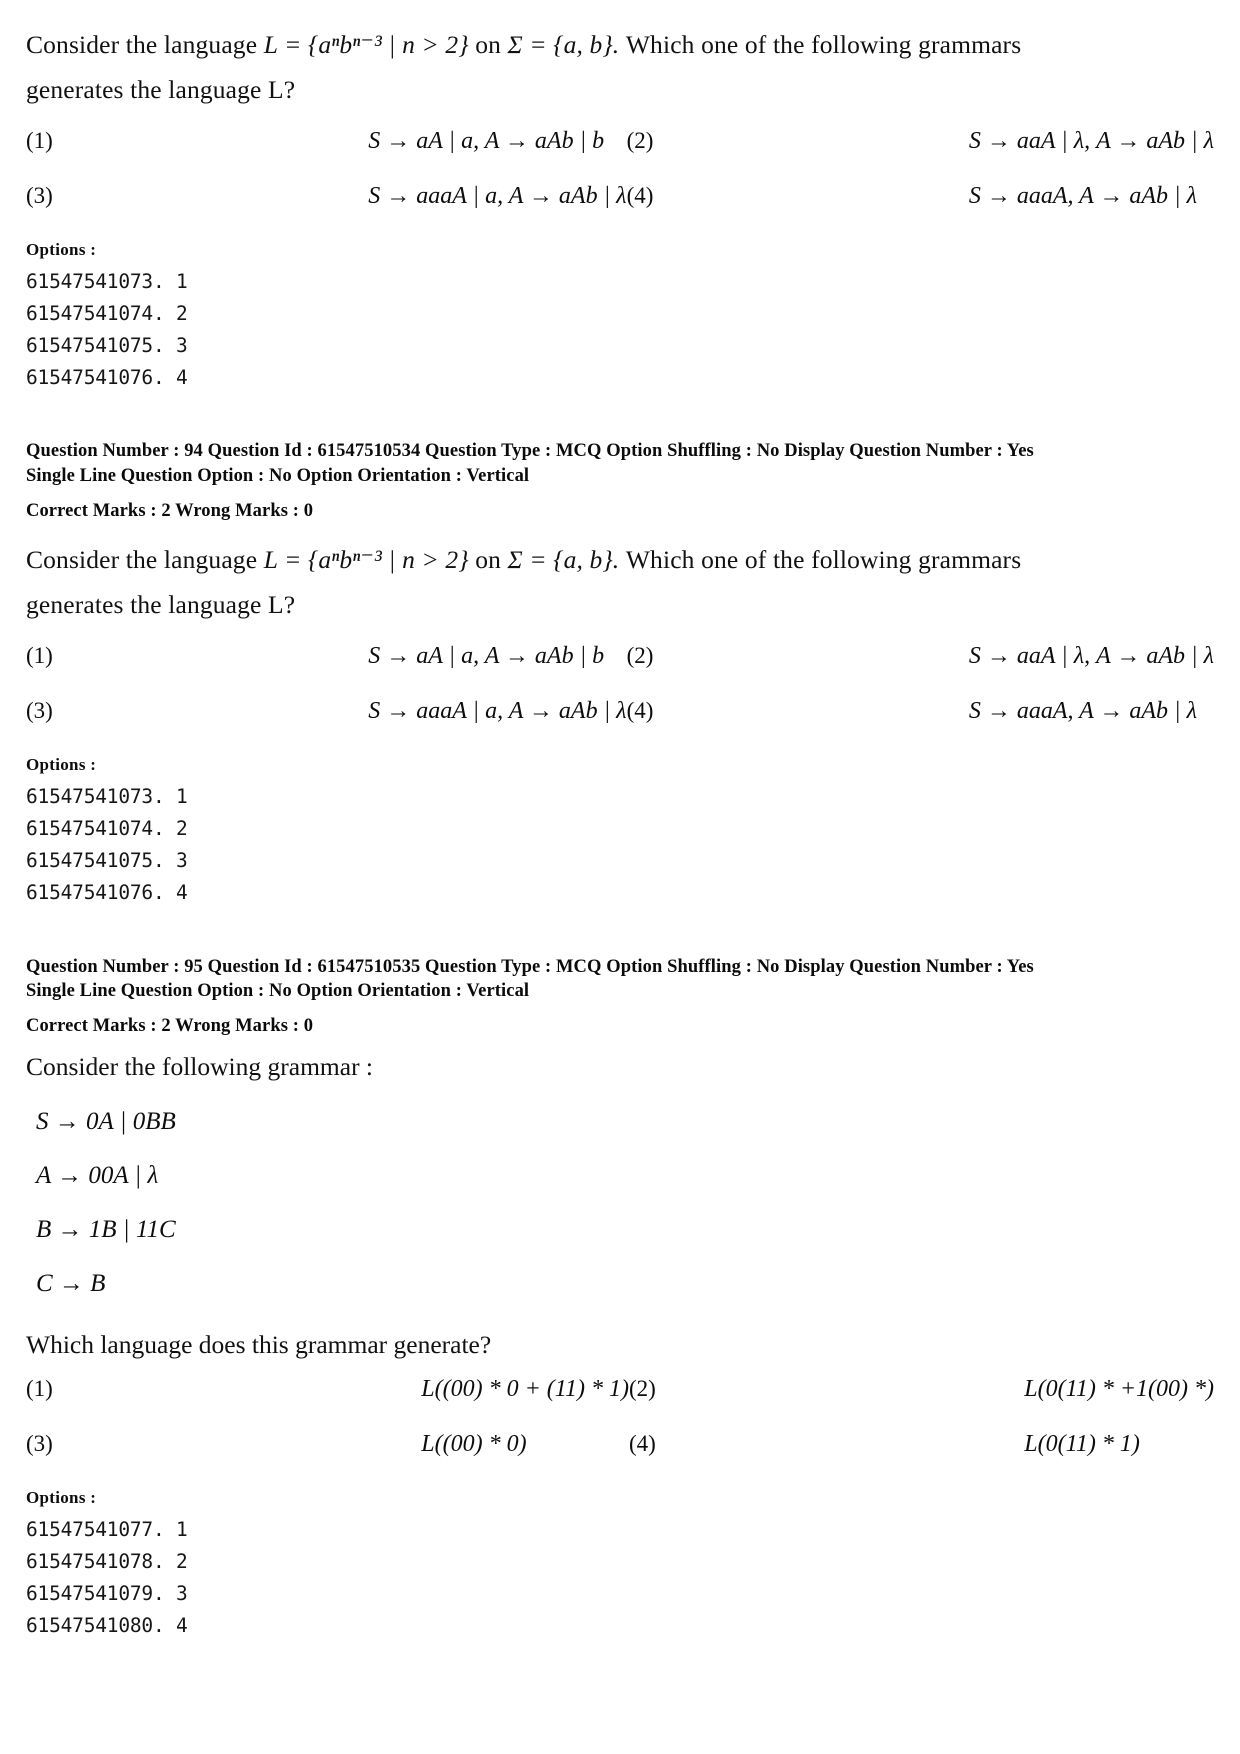 This screenshot has width=1240, height=1754. Describe the element at coordinates (106, 1122) in the screenshot. I see `grammar-production-s: S → 0A | 0BB` at that location.